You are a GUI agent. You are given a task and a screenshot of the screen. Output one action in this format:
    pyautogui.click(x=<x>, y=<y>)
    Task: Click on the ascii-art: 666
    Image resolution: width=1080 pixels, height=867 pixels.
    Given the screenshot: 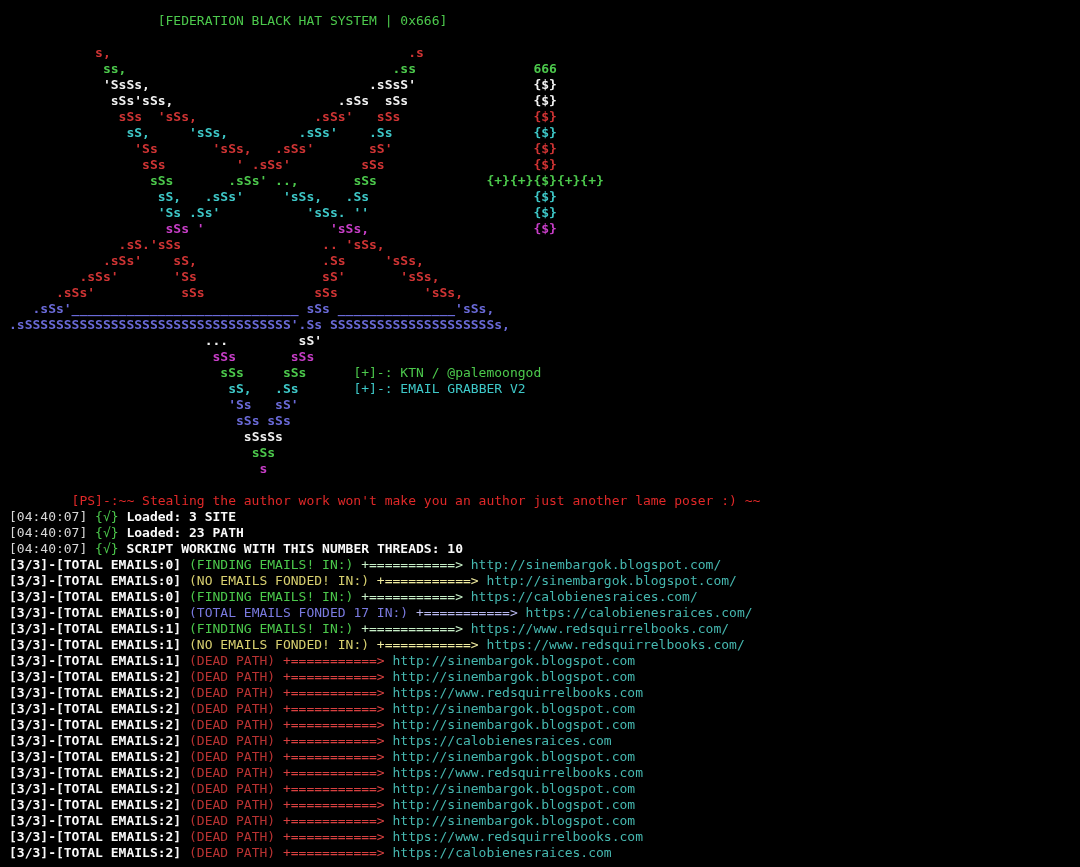 What is the action you would take?
    pyautogui.click(x=545, y=68)
    